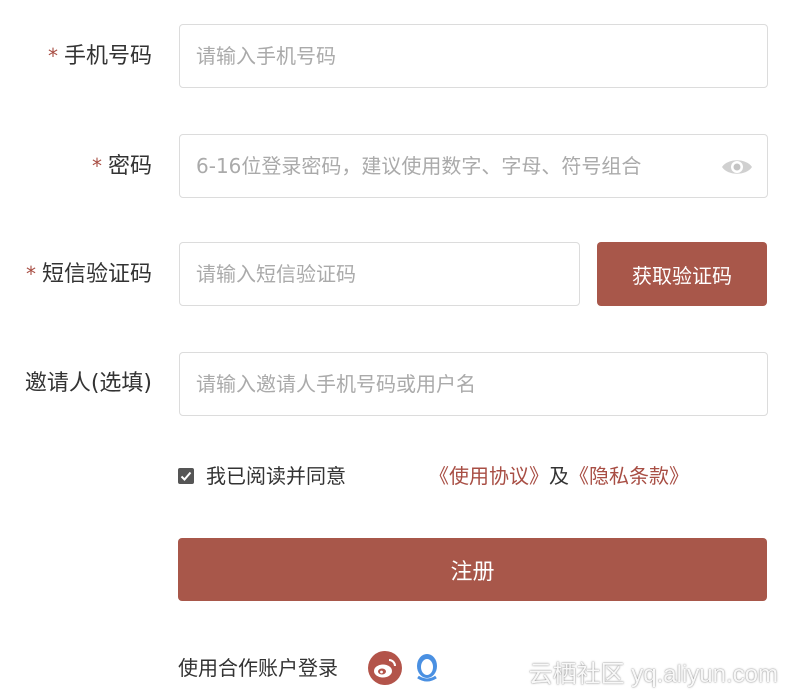 The height and width of the screenshot is (697, 788). What do you see at coordinates (427, 668) in the screenshot?
I see `qq-icon` at bounding box center [427, 668].